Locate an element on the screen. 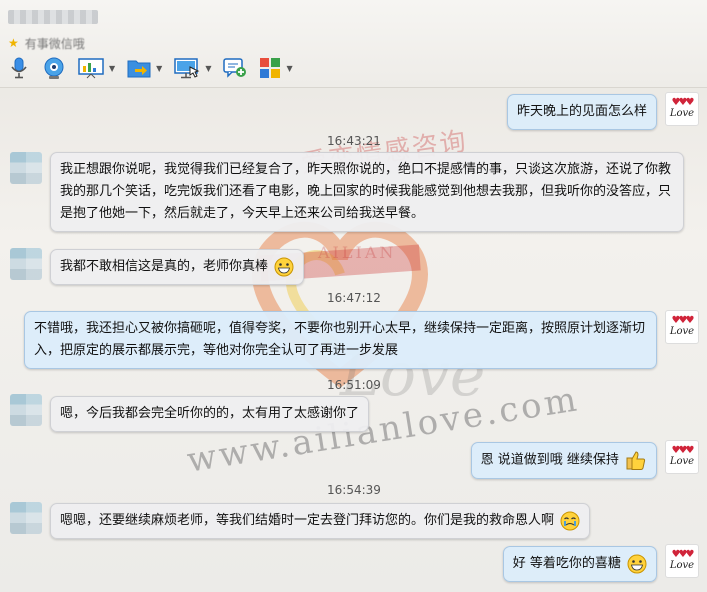 The height and width of the screenshot is (592, 707). contact-name-blurred is located at coordinates (63, 16).